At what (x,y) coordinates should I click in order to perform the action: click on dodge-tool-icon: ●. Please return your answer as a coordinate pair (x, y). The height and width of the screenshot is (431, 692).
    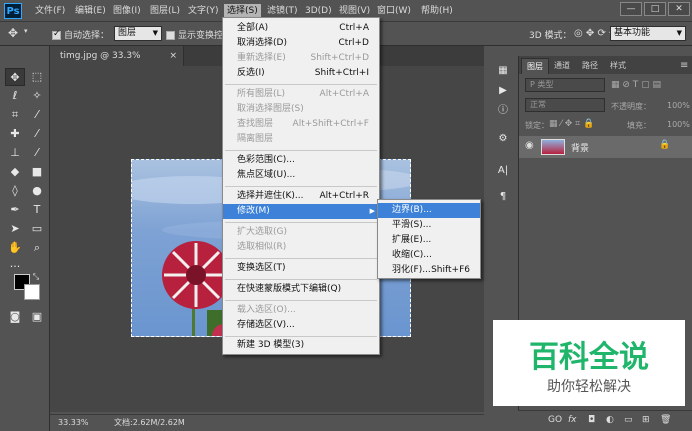
    Looking at the image, I should click on (37, 191).